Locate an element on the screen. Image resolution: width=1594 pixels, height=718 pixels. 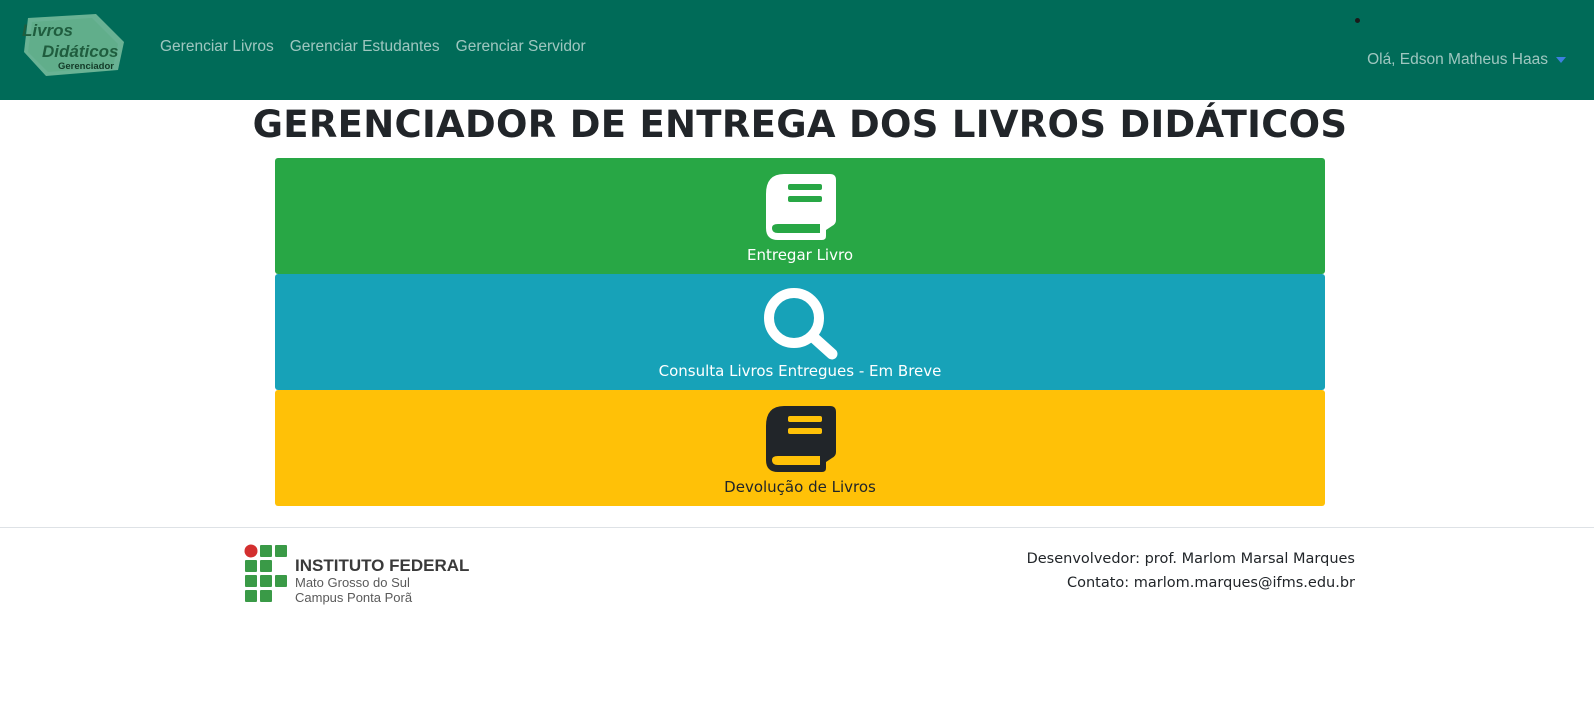
consulta-livros-button: Consulta Livros Entregues - Em Breve is located at coordinates (800, 332).